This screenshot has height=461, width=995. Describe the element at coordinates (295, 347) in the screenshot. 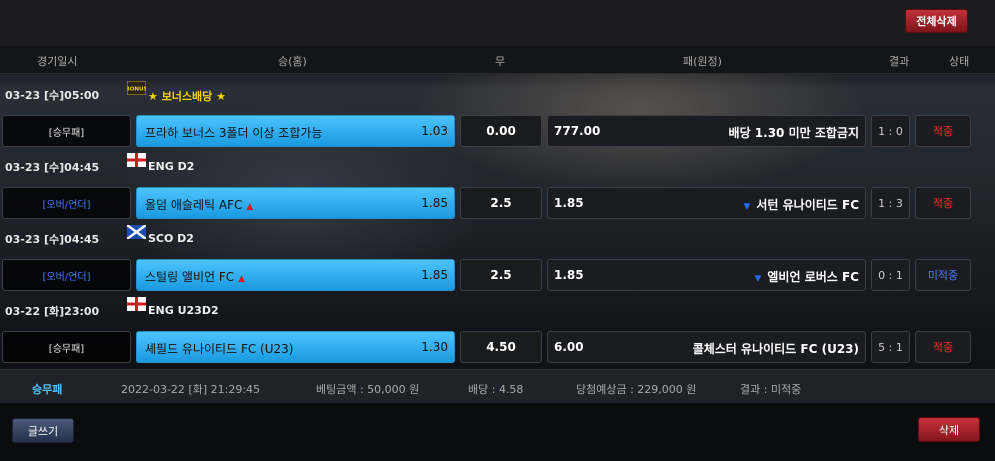

I see `home-cell: 셰필드 유나이티드 FC (U23) 1.30` at that location.